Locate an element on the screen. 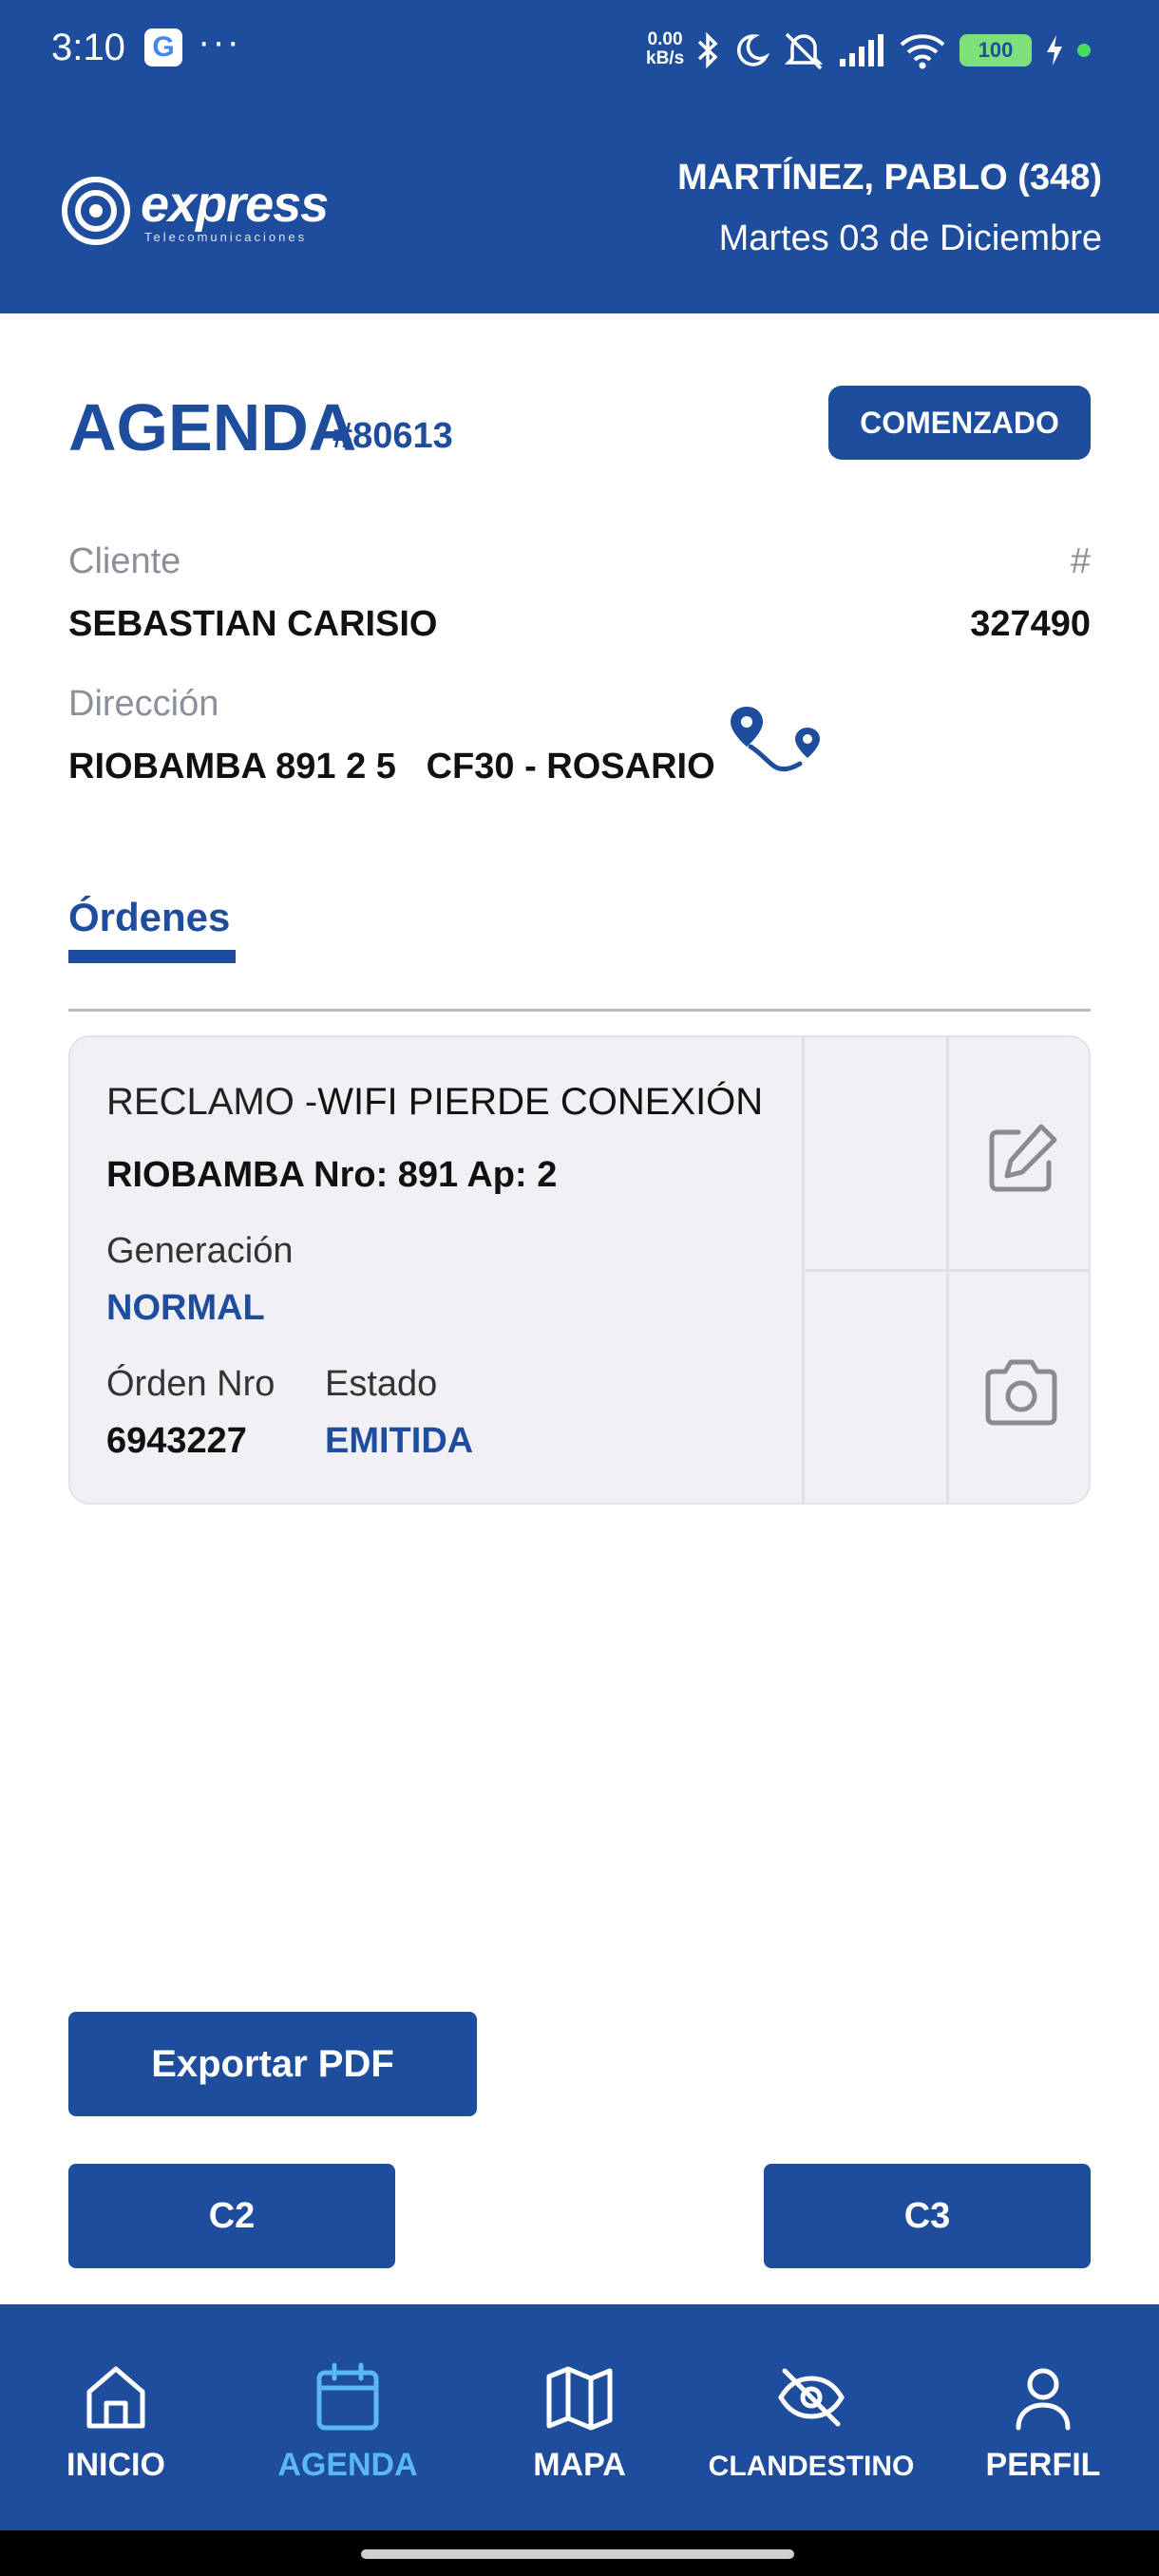 The width and height of the screenshot is (1159, 2576). battery-icon: 100 is located at coordinates (996, 50).